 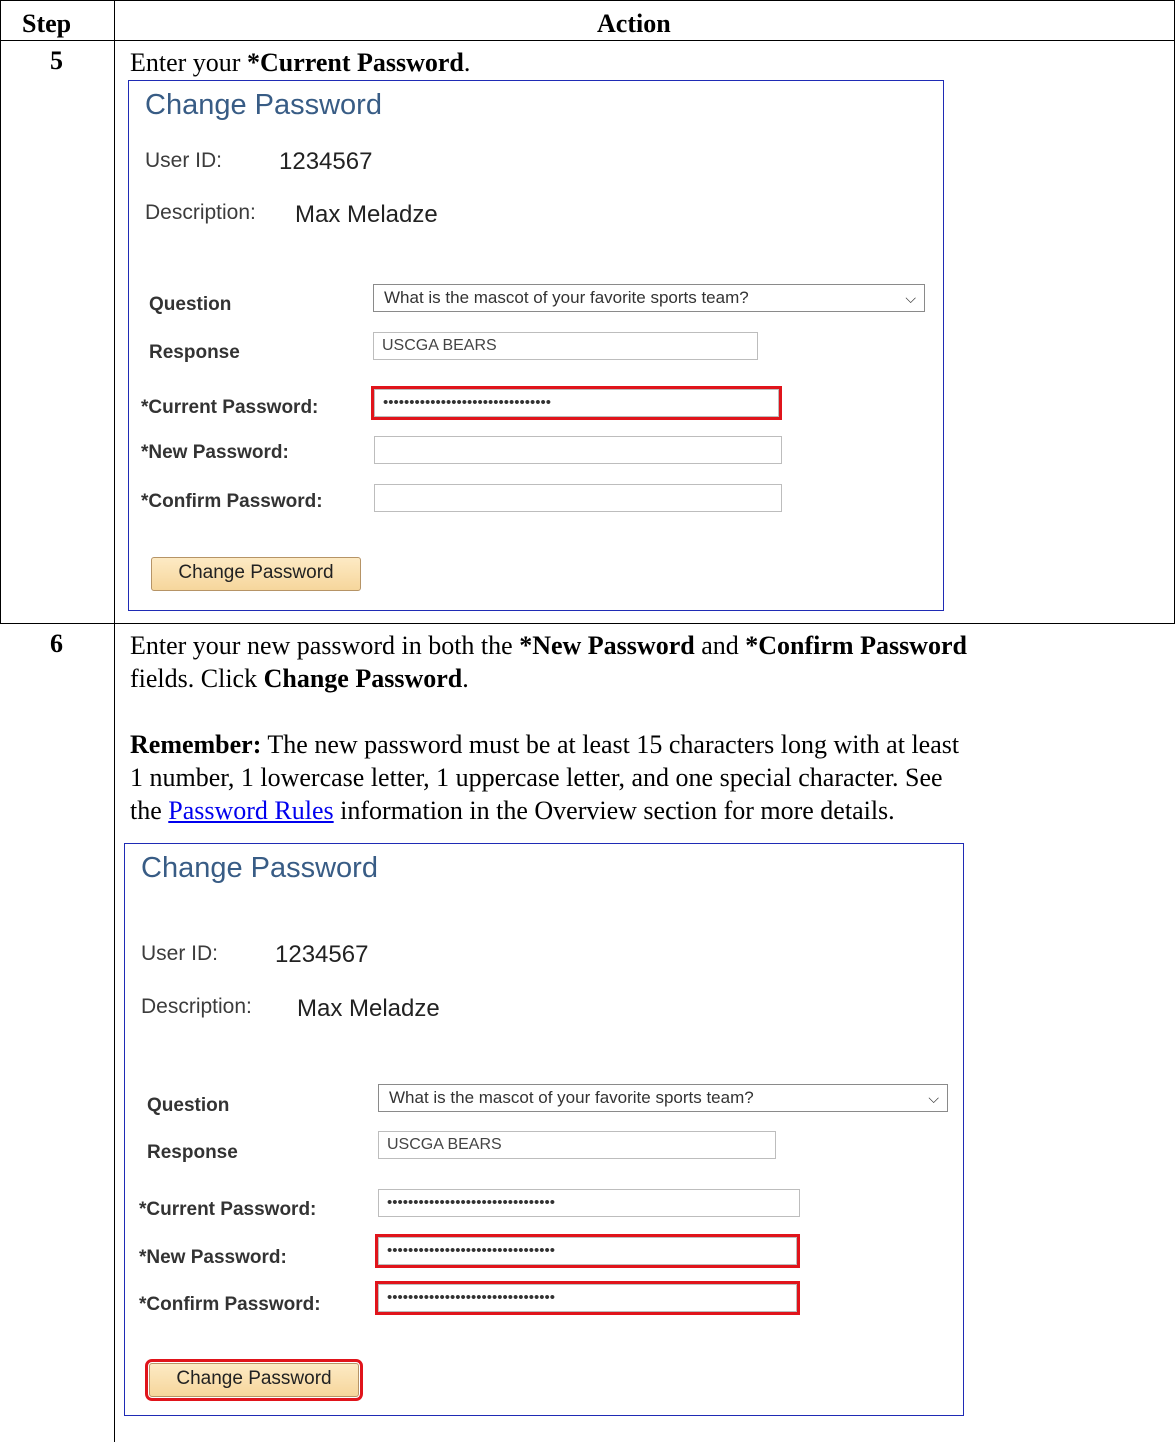 What do you see at coordinates (197, 678) in the screenshot?
I see `text: fields. Click` at bounding box center [197, 678].